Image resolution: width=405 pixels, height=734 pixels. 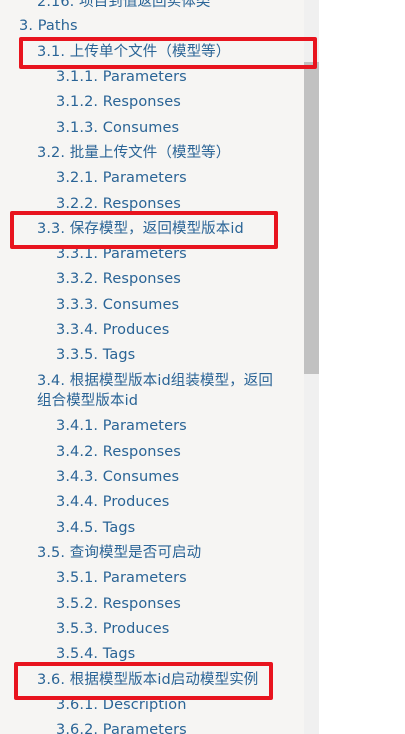 What do you see at coordinates (118, 279) in the screenshot?
I see `toc-link-3-3-2: 3.3.2. Responses` at bounding box center [118, 279].